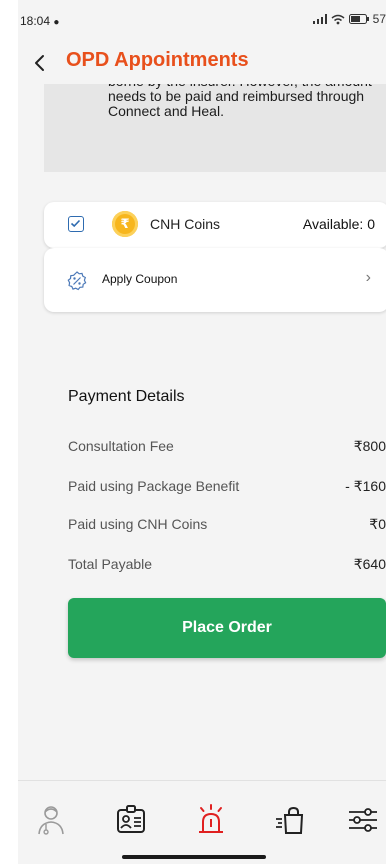  What do you see at coordinates (51, 820) in the screenshot?
I see `doctor-icon` at bounding box center [51, 820].